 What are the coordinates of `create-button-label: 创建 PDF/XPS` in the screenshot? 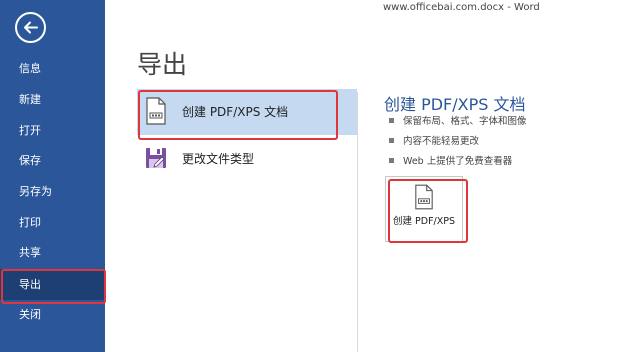 It's located at (424, 221).